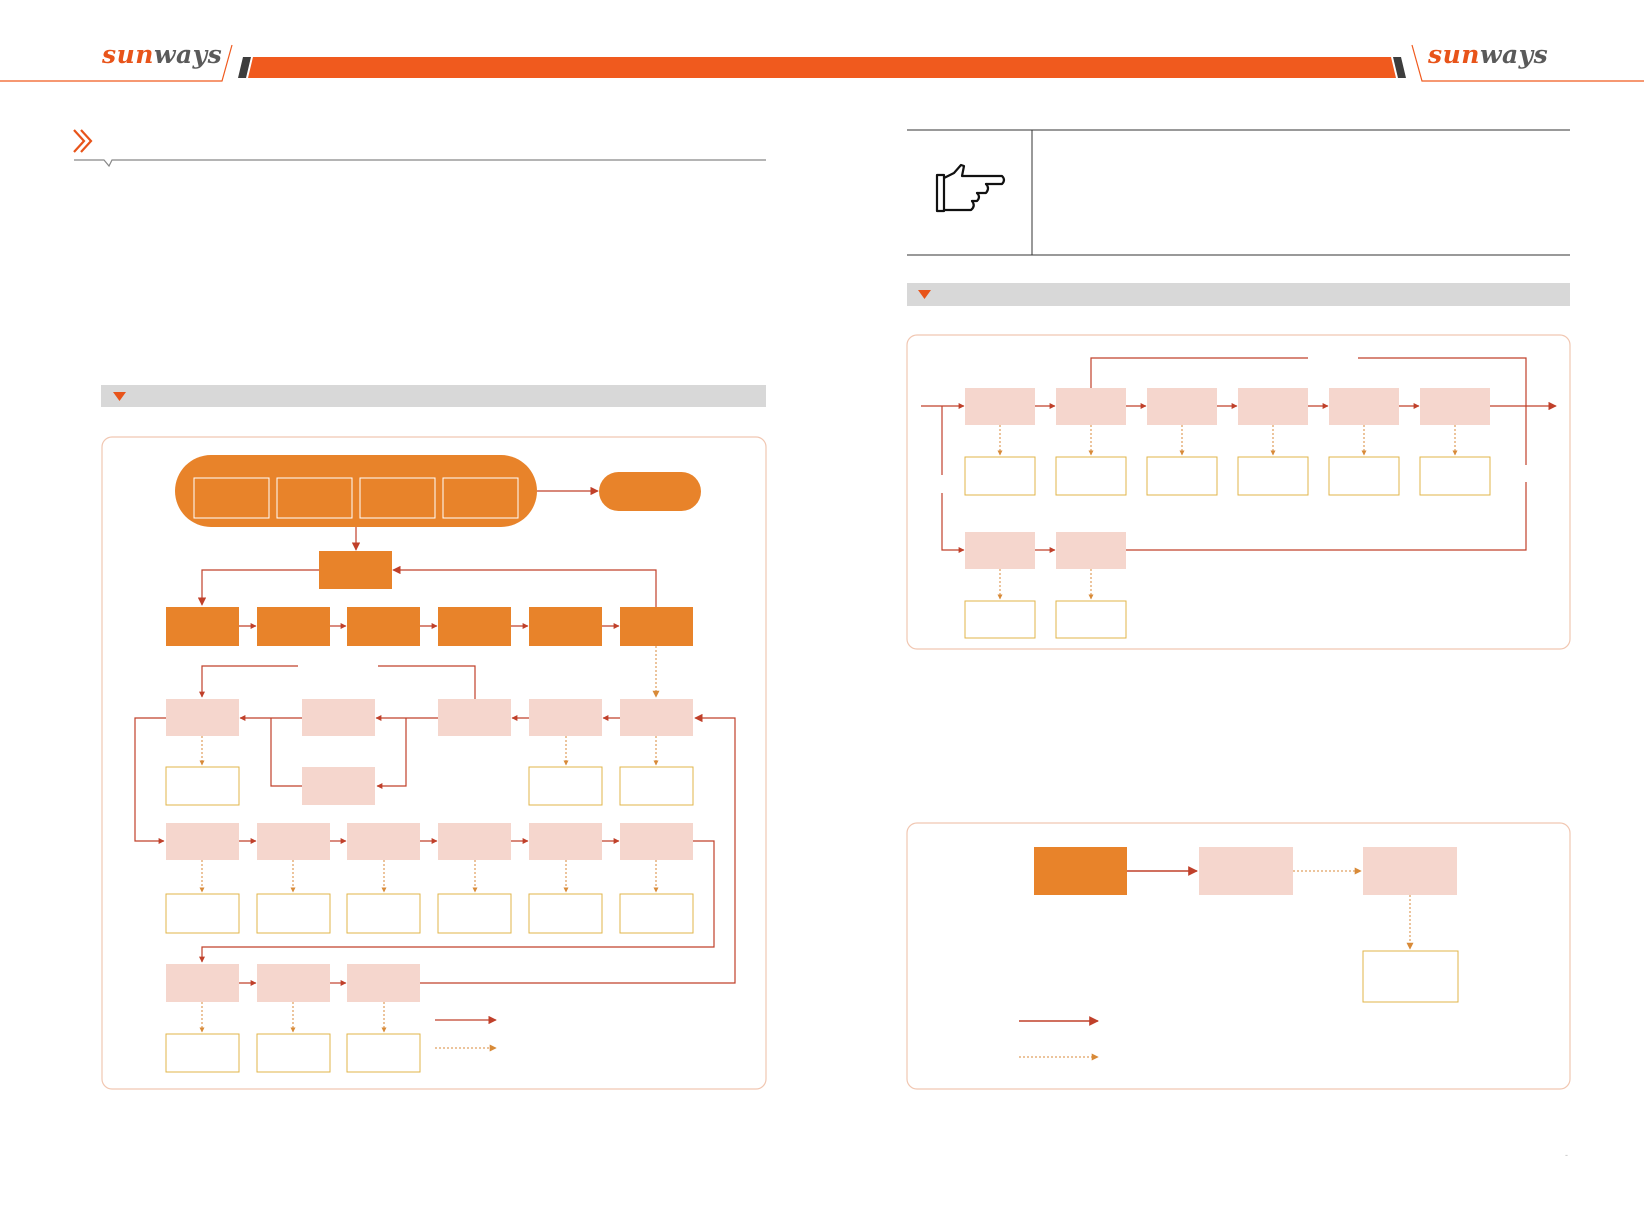 The height and width of the screenshot is (1225, 1644). I want to click on row2-sub-box, so click(338, 786).